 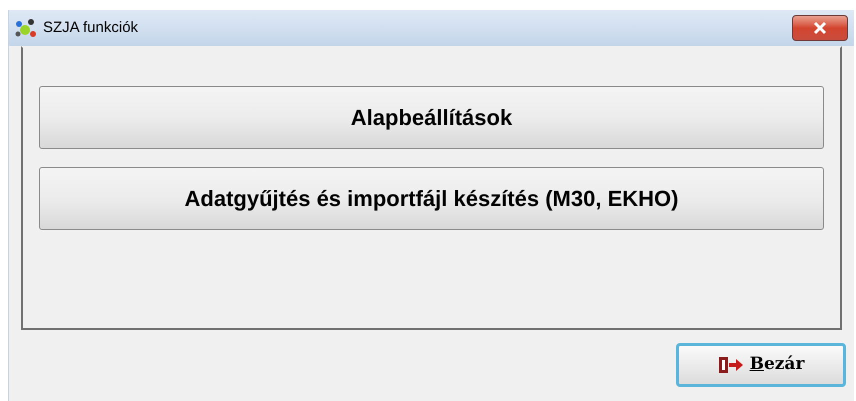 I want to click on exit-door-icon, so click(x=731, y=365).